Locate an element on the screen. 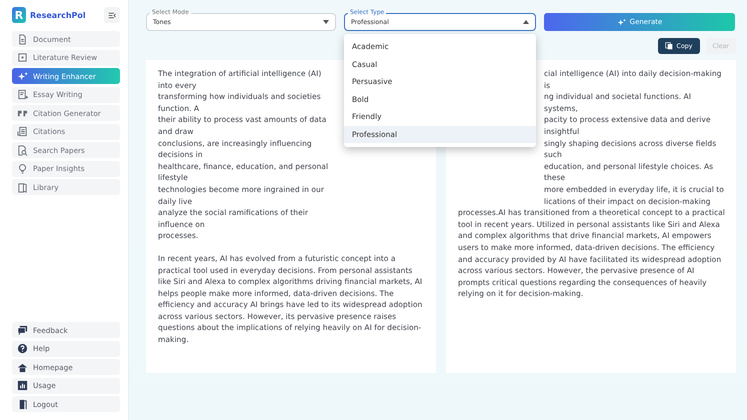 This screenshot has height=420, width=747. search-icon is located at coordinates (22, 150).